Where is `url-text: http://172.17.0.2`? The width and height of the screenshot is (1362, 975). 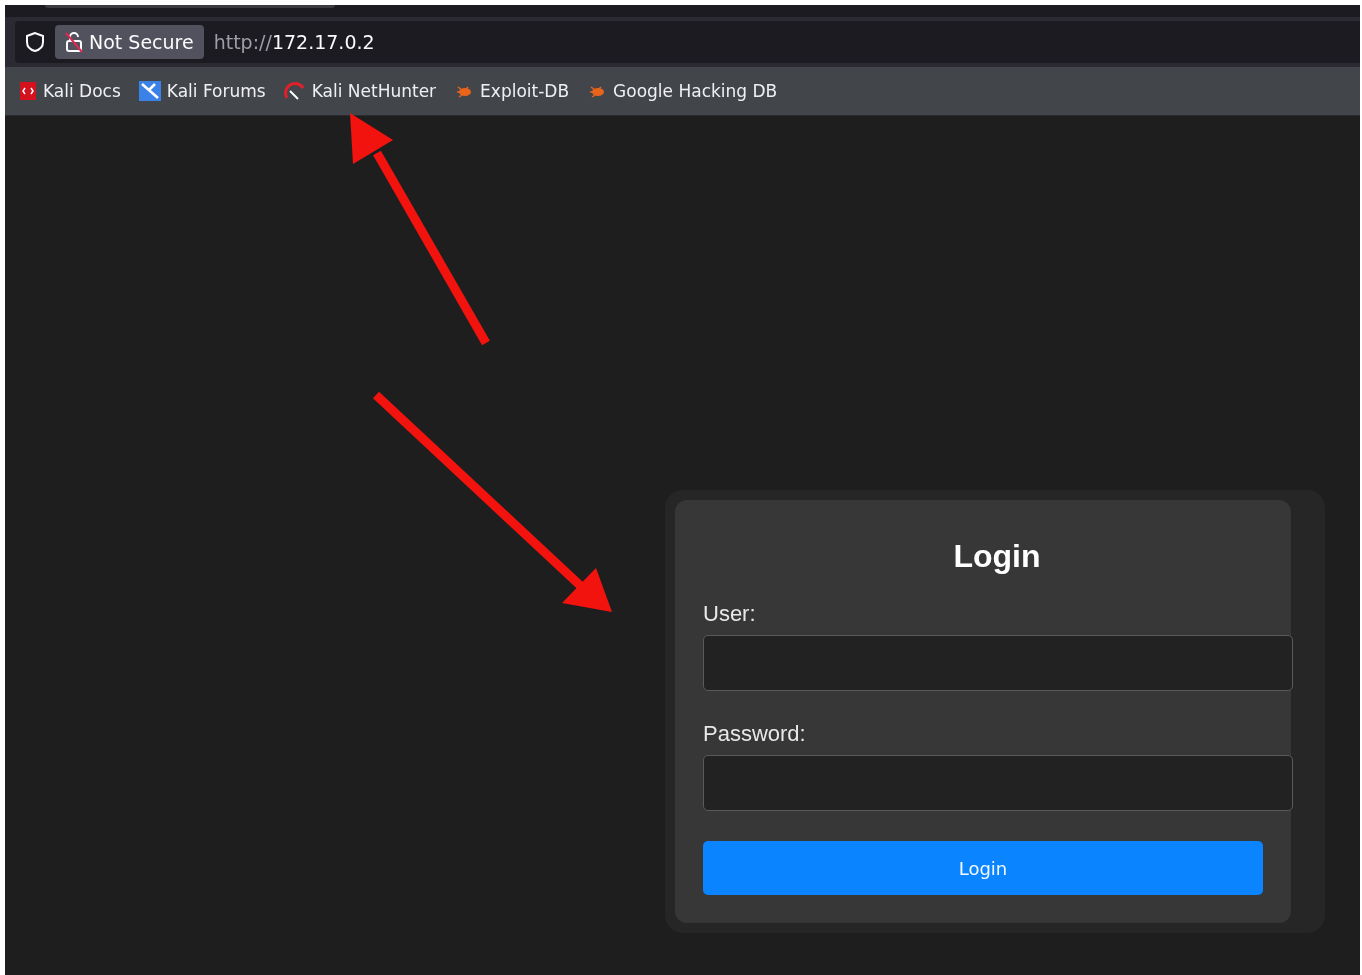
url-text: http://172.17.0.2 is located at coordinates (294, 42).